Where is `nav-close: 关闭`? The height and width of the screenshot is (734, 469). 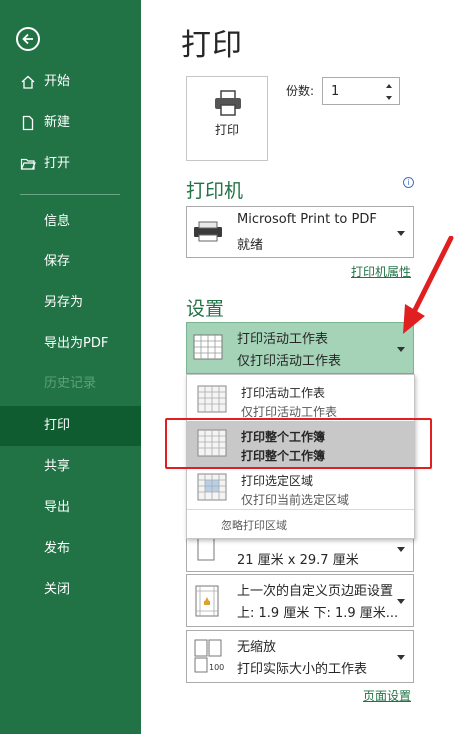
nav-close: 关闭 is located at coordinates (70, 590).